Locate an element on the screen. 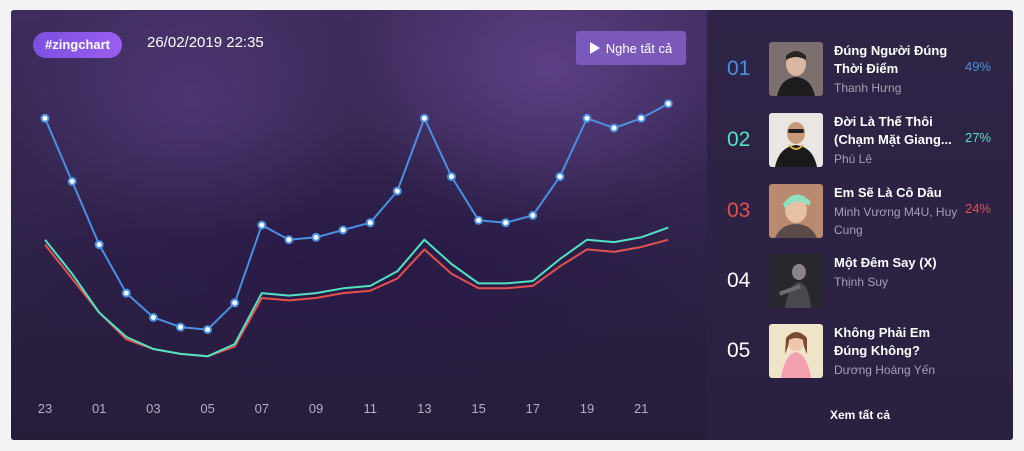 Image resolution: width=1024 pixels, height=451 pixels. x-tick-label: 19 is located at coordinates (587, 408).